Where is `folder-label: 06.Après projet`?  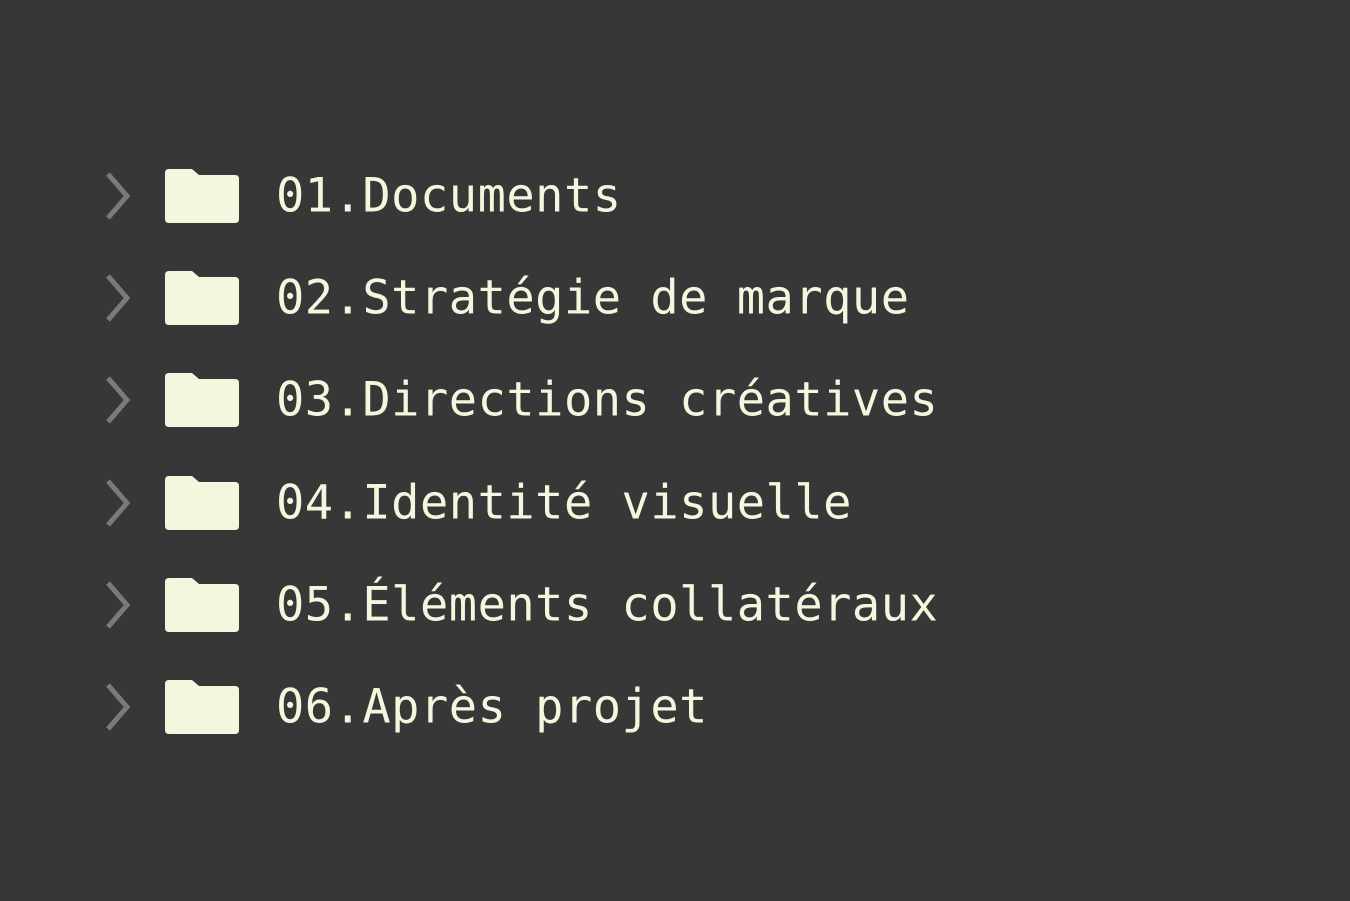
folder-label: 06.Après projet is located at coordinates (492, 707).